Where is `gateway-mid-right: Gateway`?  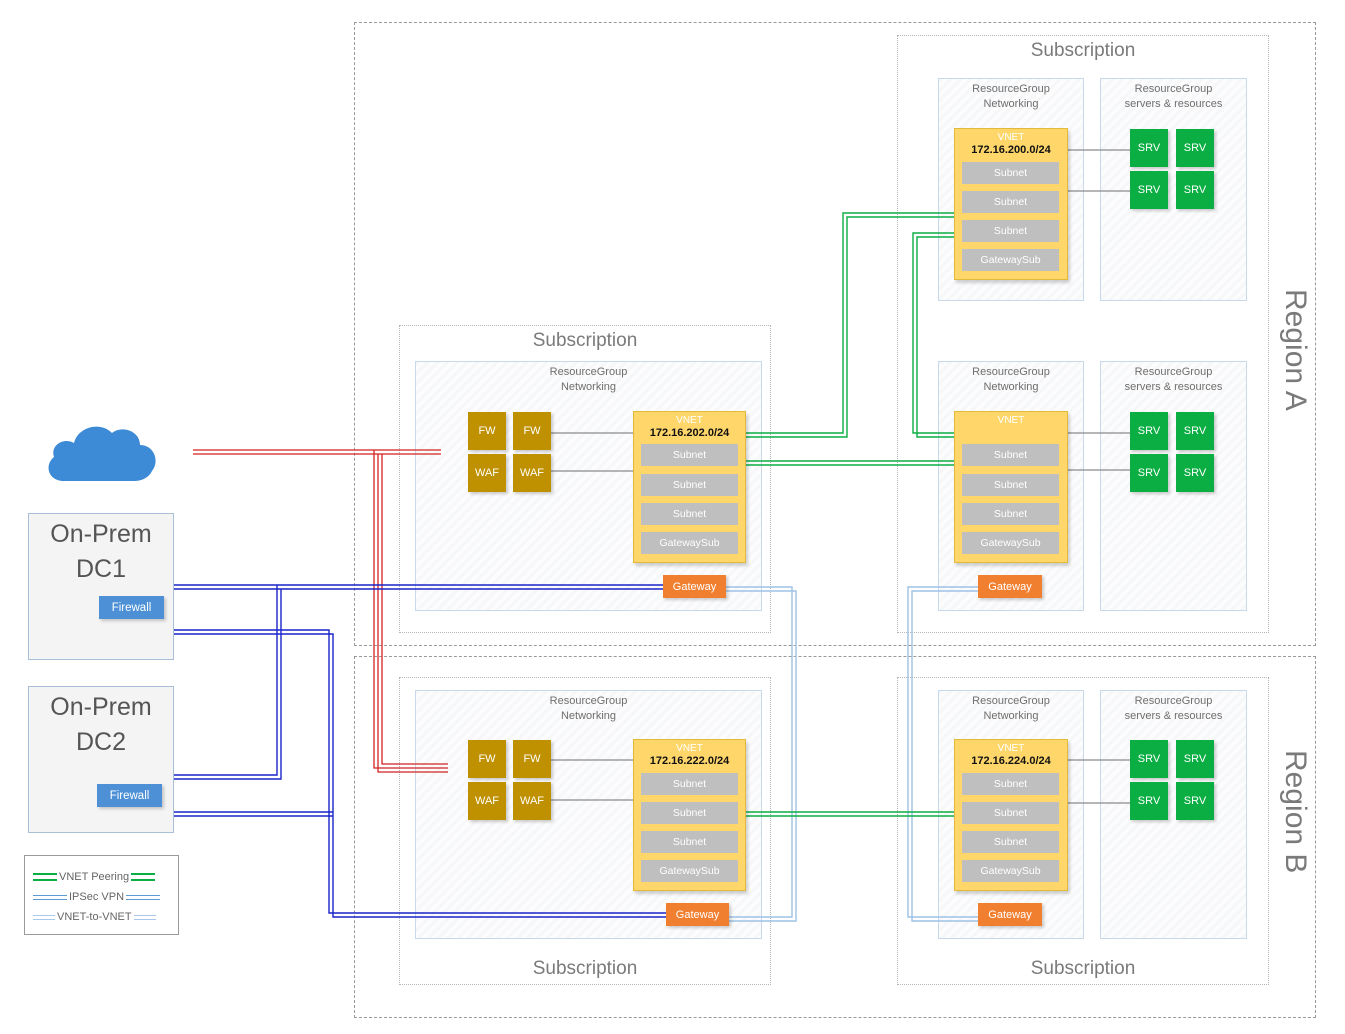
gateway-mid-right: Gateway is located at coordinates (1010, 586).